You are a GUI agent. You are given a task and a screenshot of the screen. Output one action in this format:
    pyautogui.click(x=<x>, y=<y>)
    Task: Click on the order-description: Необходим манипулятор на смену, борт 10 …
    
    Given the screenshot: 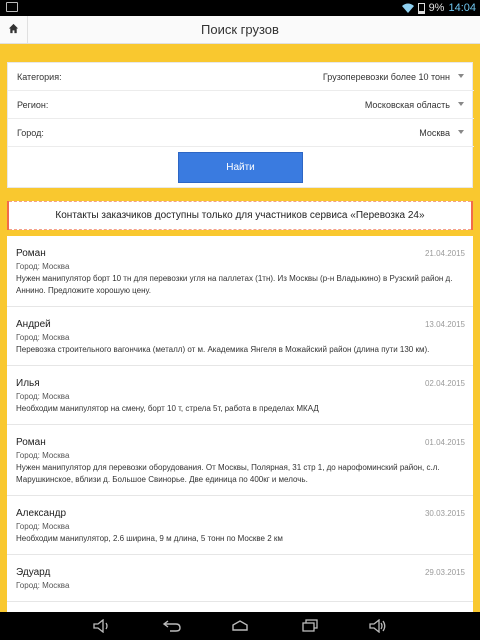 What is the action you would take?
    pyautogui.click(x=167, y=408)
    